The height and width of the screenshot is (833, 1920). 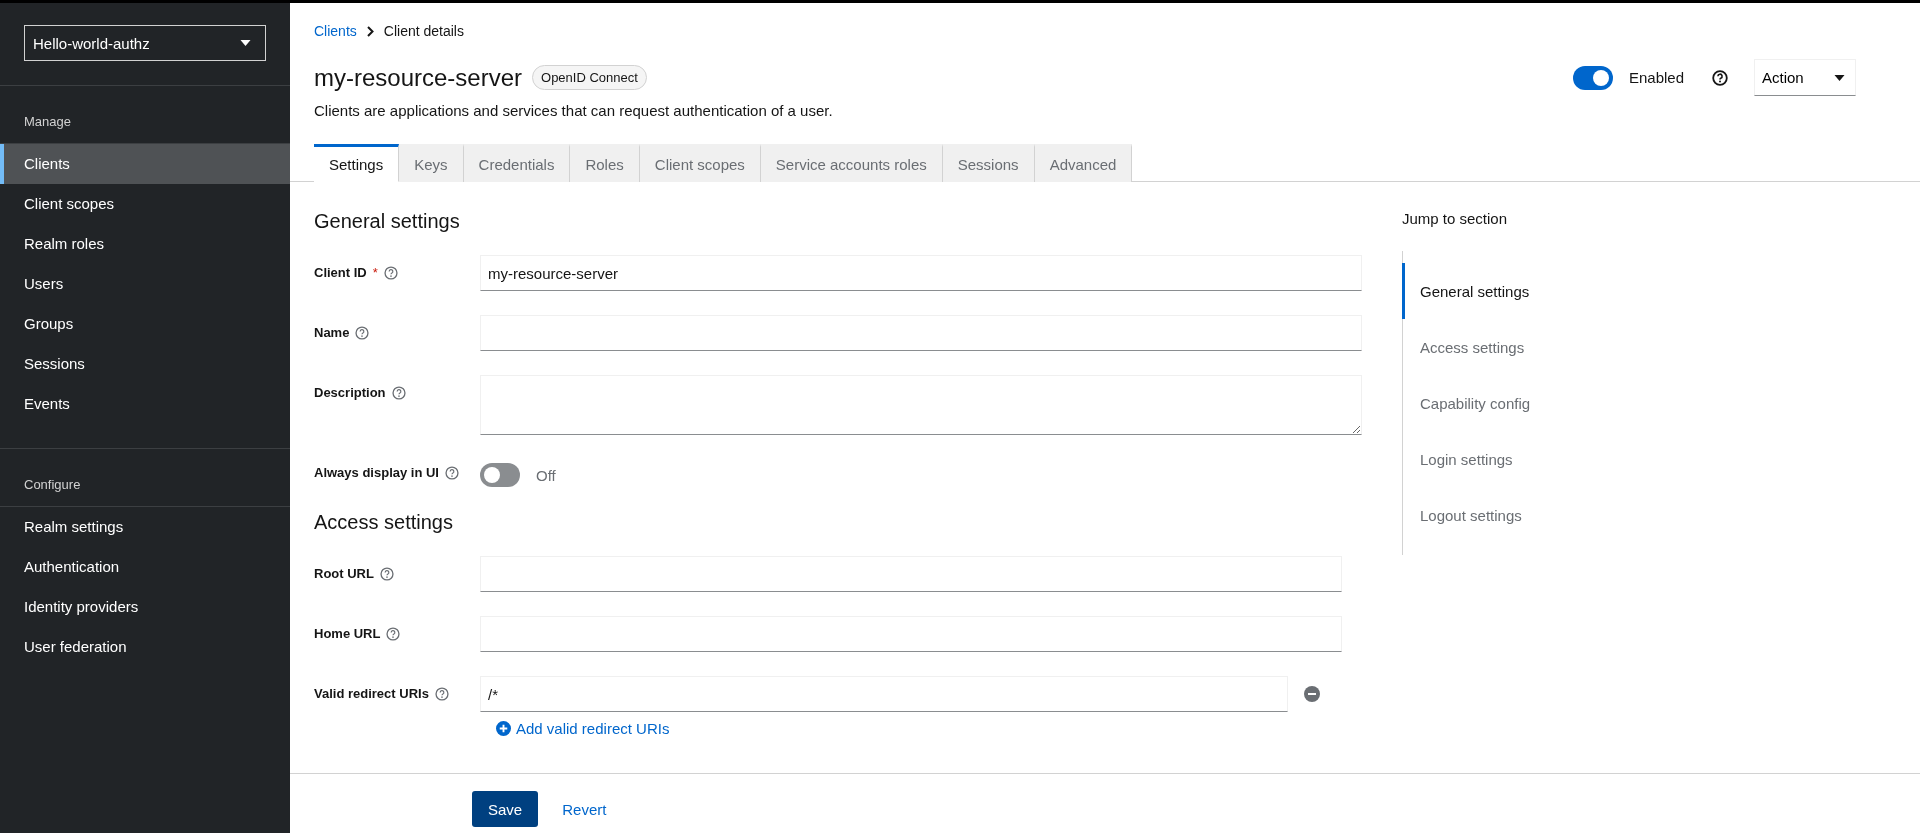 What do you see at coordinates (376, 472) in the screenshot?
I see `field-label: Always display in UI` at bounding box center [376, 472].